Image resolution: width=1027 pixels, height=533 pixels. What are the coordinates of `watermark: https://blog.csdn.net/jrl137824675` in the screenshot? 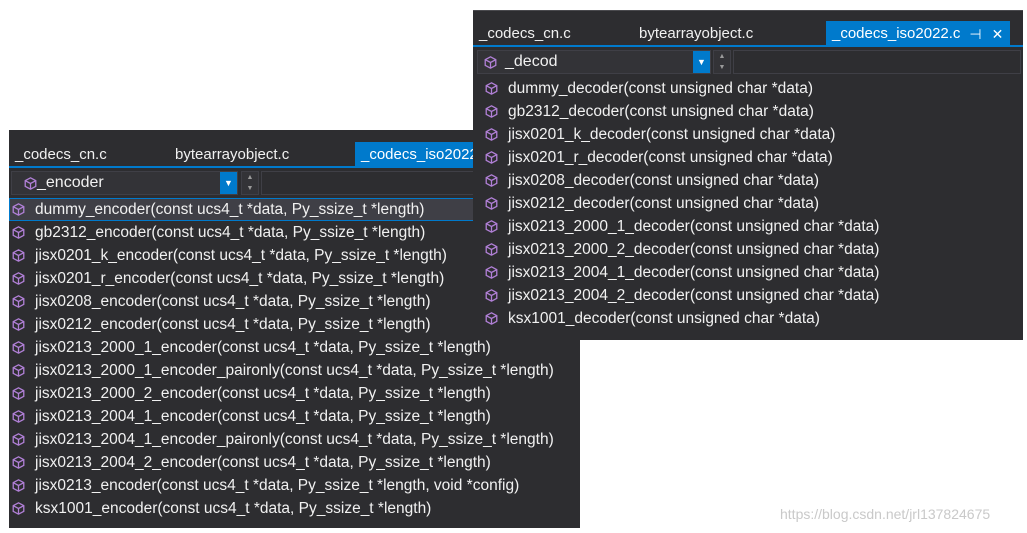 It's located at (885, 514).